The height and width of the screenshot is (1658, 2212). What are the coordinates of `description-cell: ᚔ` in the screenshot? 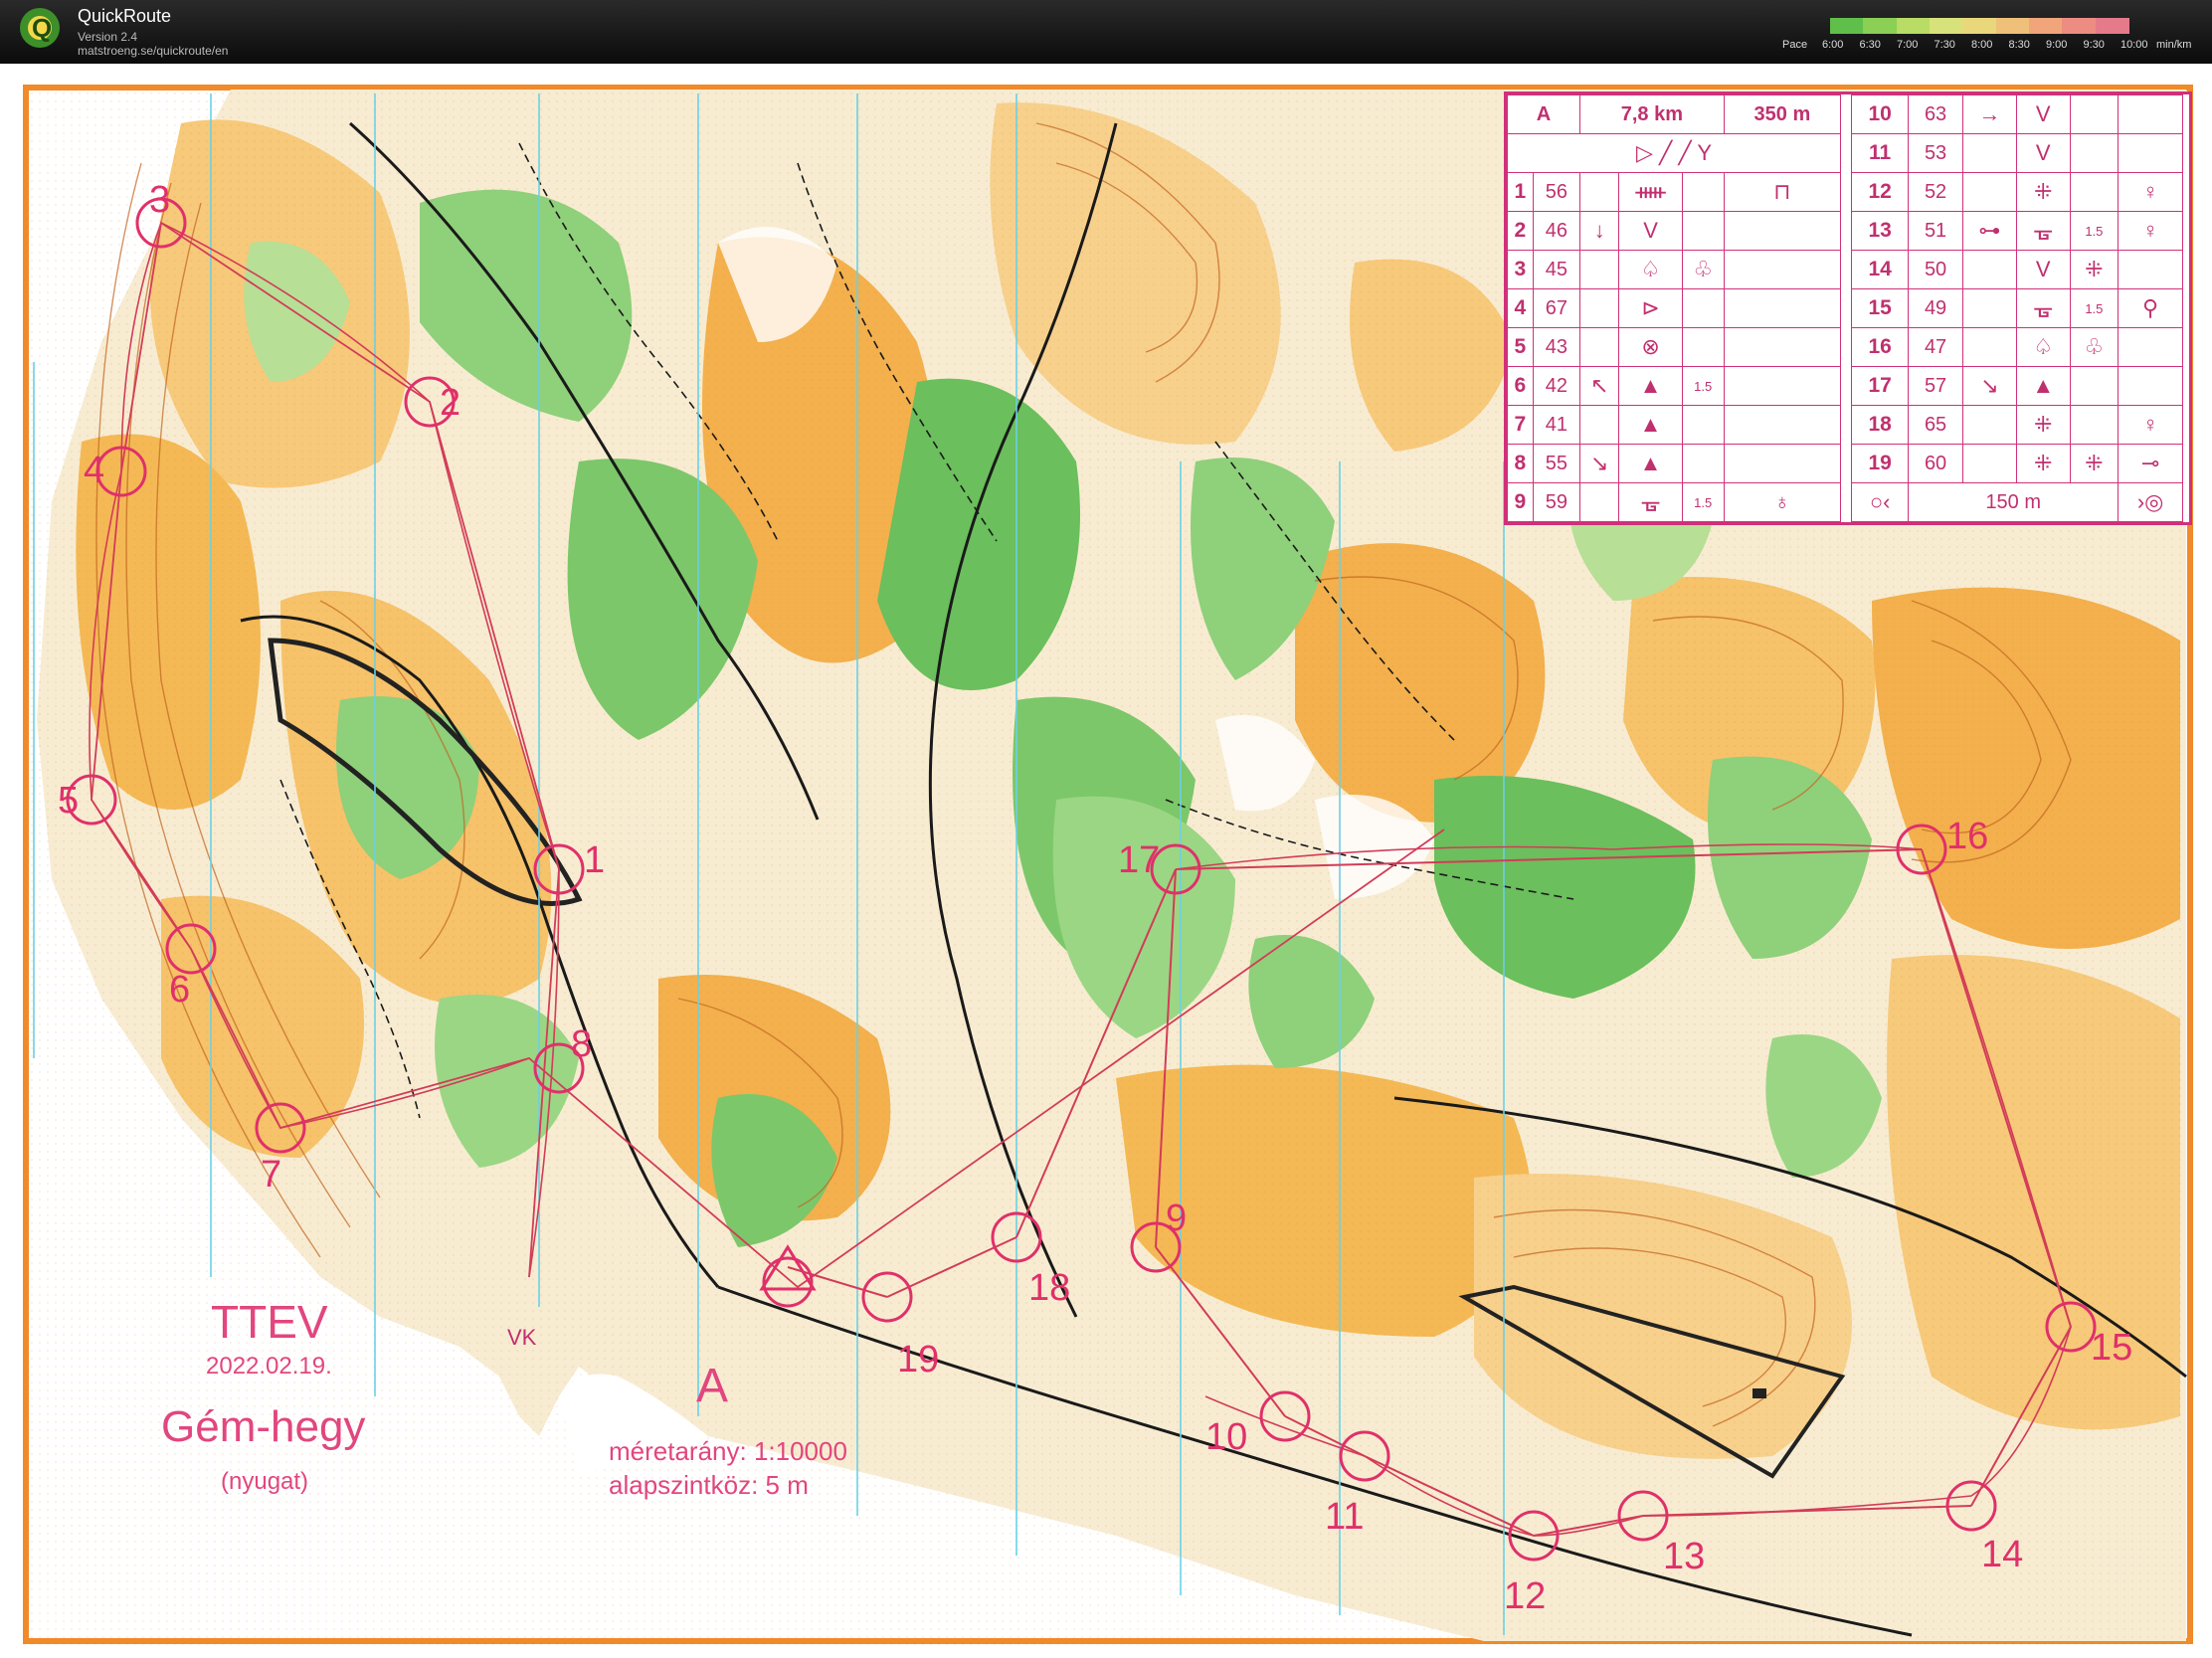 It's located at (1650, 192).